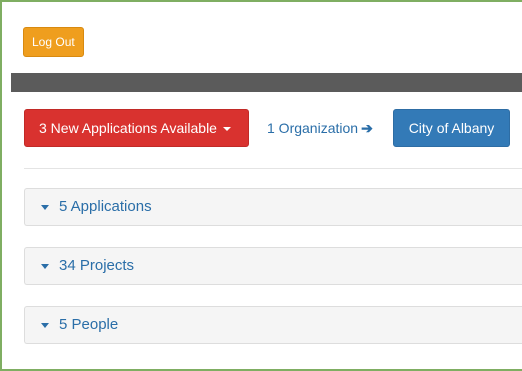 This screenshot has height=371, width=522. I want to click on organization-button: City of Albany, so click(451, 128).